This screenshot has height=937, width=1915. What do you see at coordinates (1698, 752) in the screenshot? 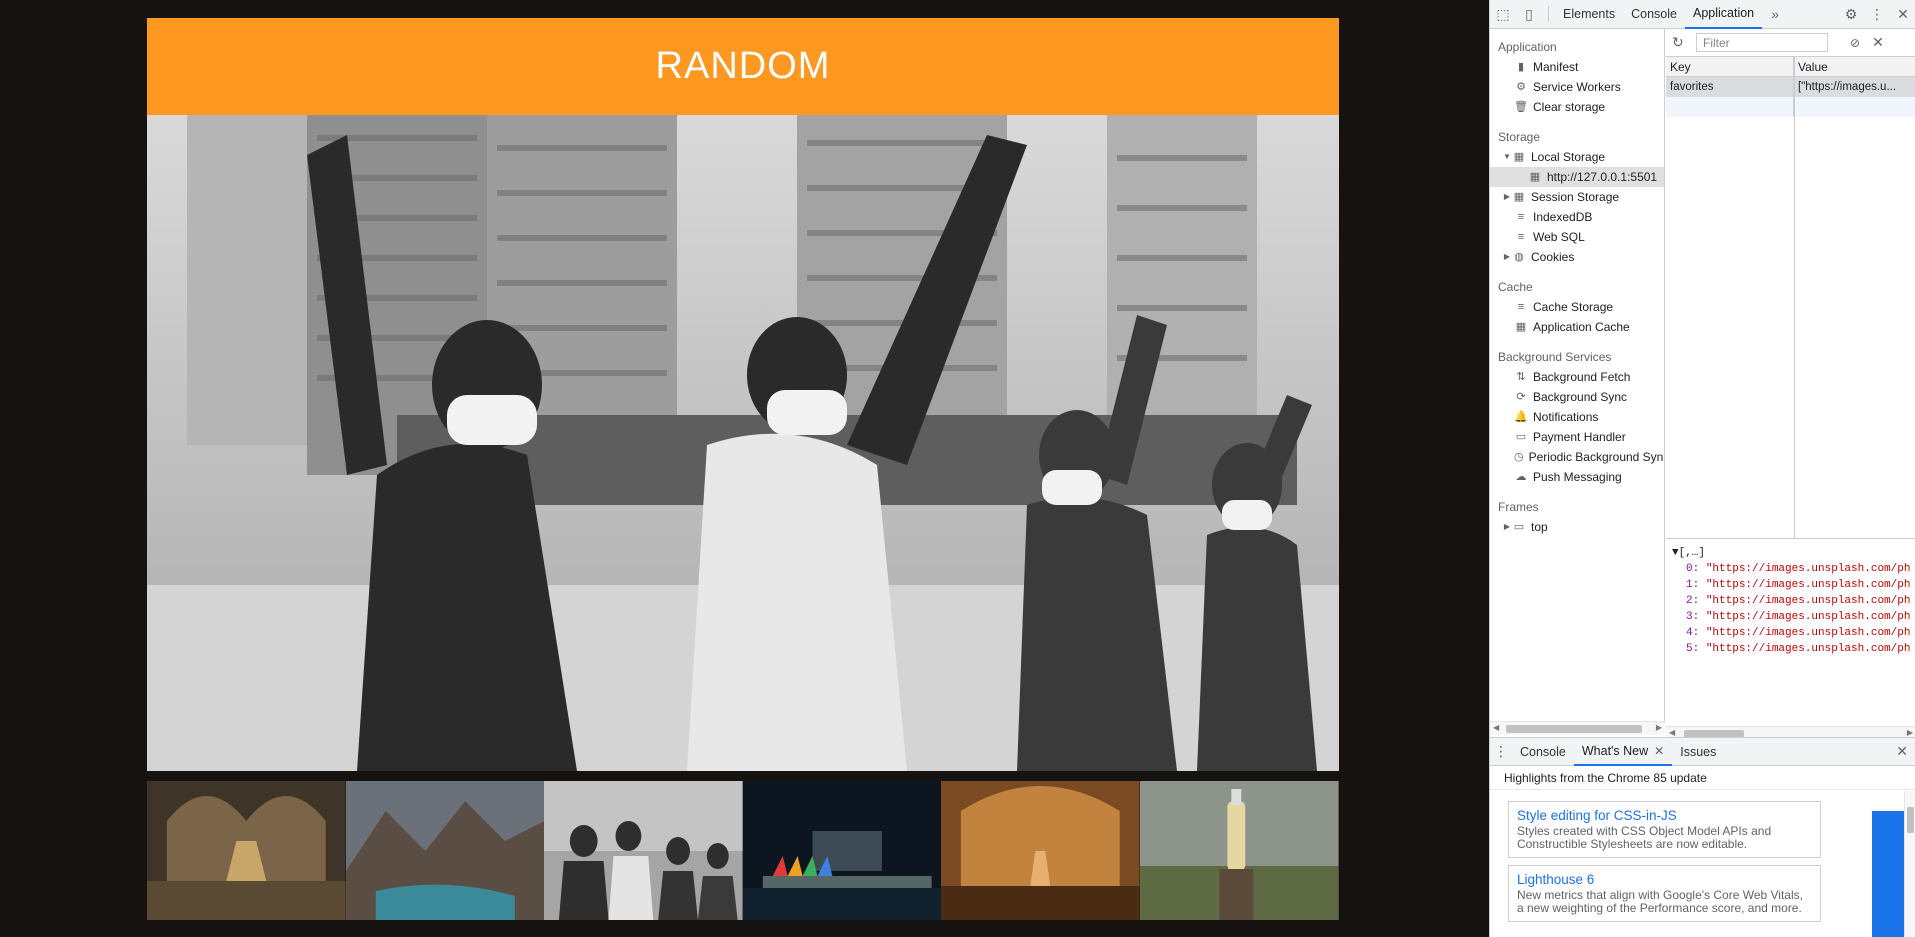
I see `drawer-tab-issues: Issues` at bounding box center [1698, 752].